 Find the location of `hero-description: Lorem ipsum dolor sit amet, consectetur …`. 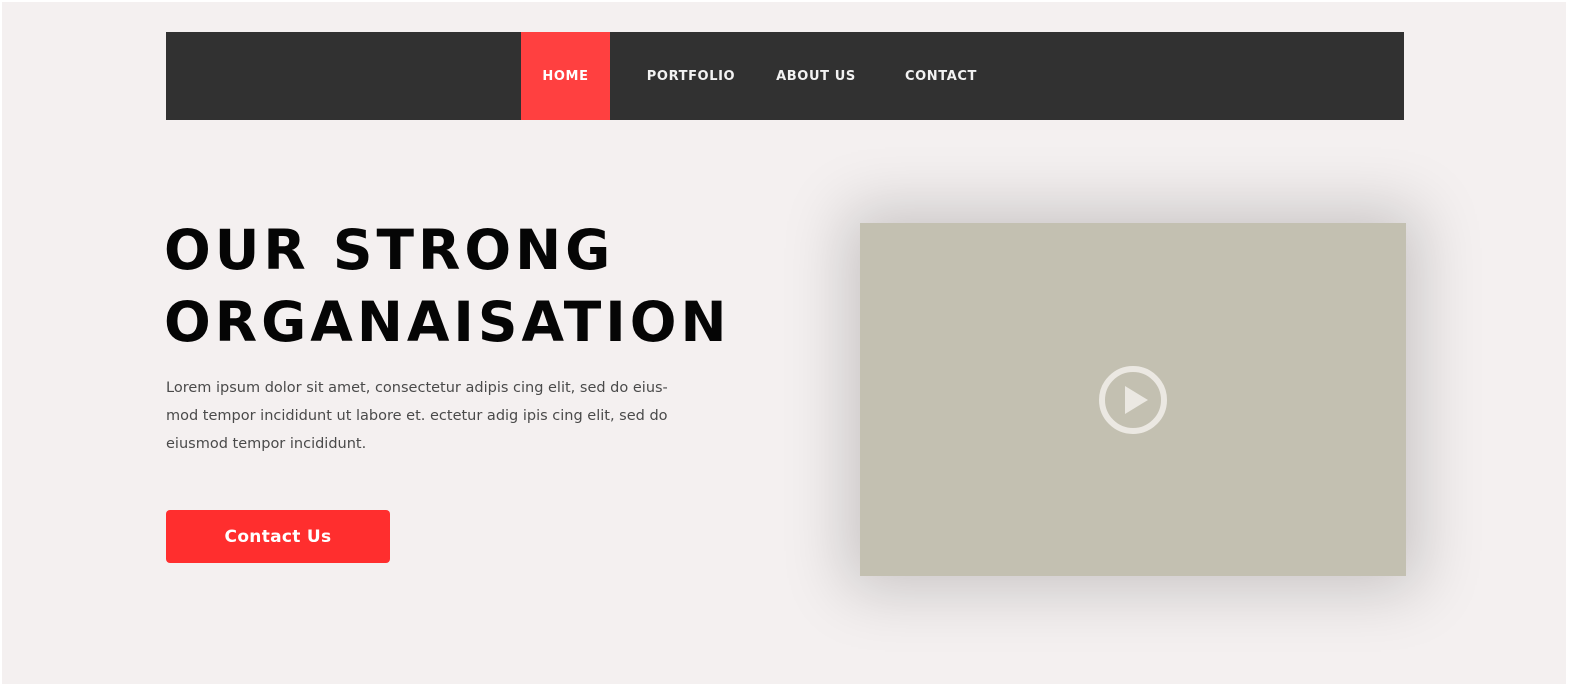

hero-description: Lorem ipsum dolor sit amet, consectetur … is located at coordinates (417, 416).